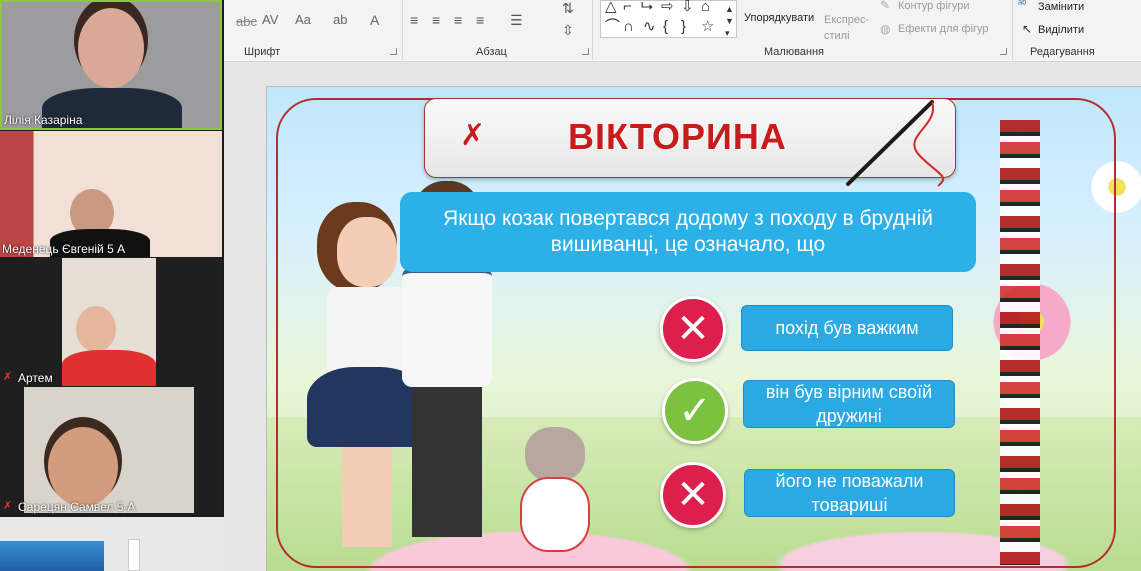  What do you see at coordinates (393, 51) in the screenshot?
I see `font-dialog-launcher-icon` at bounding box center [393, 51].